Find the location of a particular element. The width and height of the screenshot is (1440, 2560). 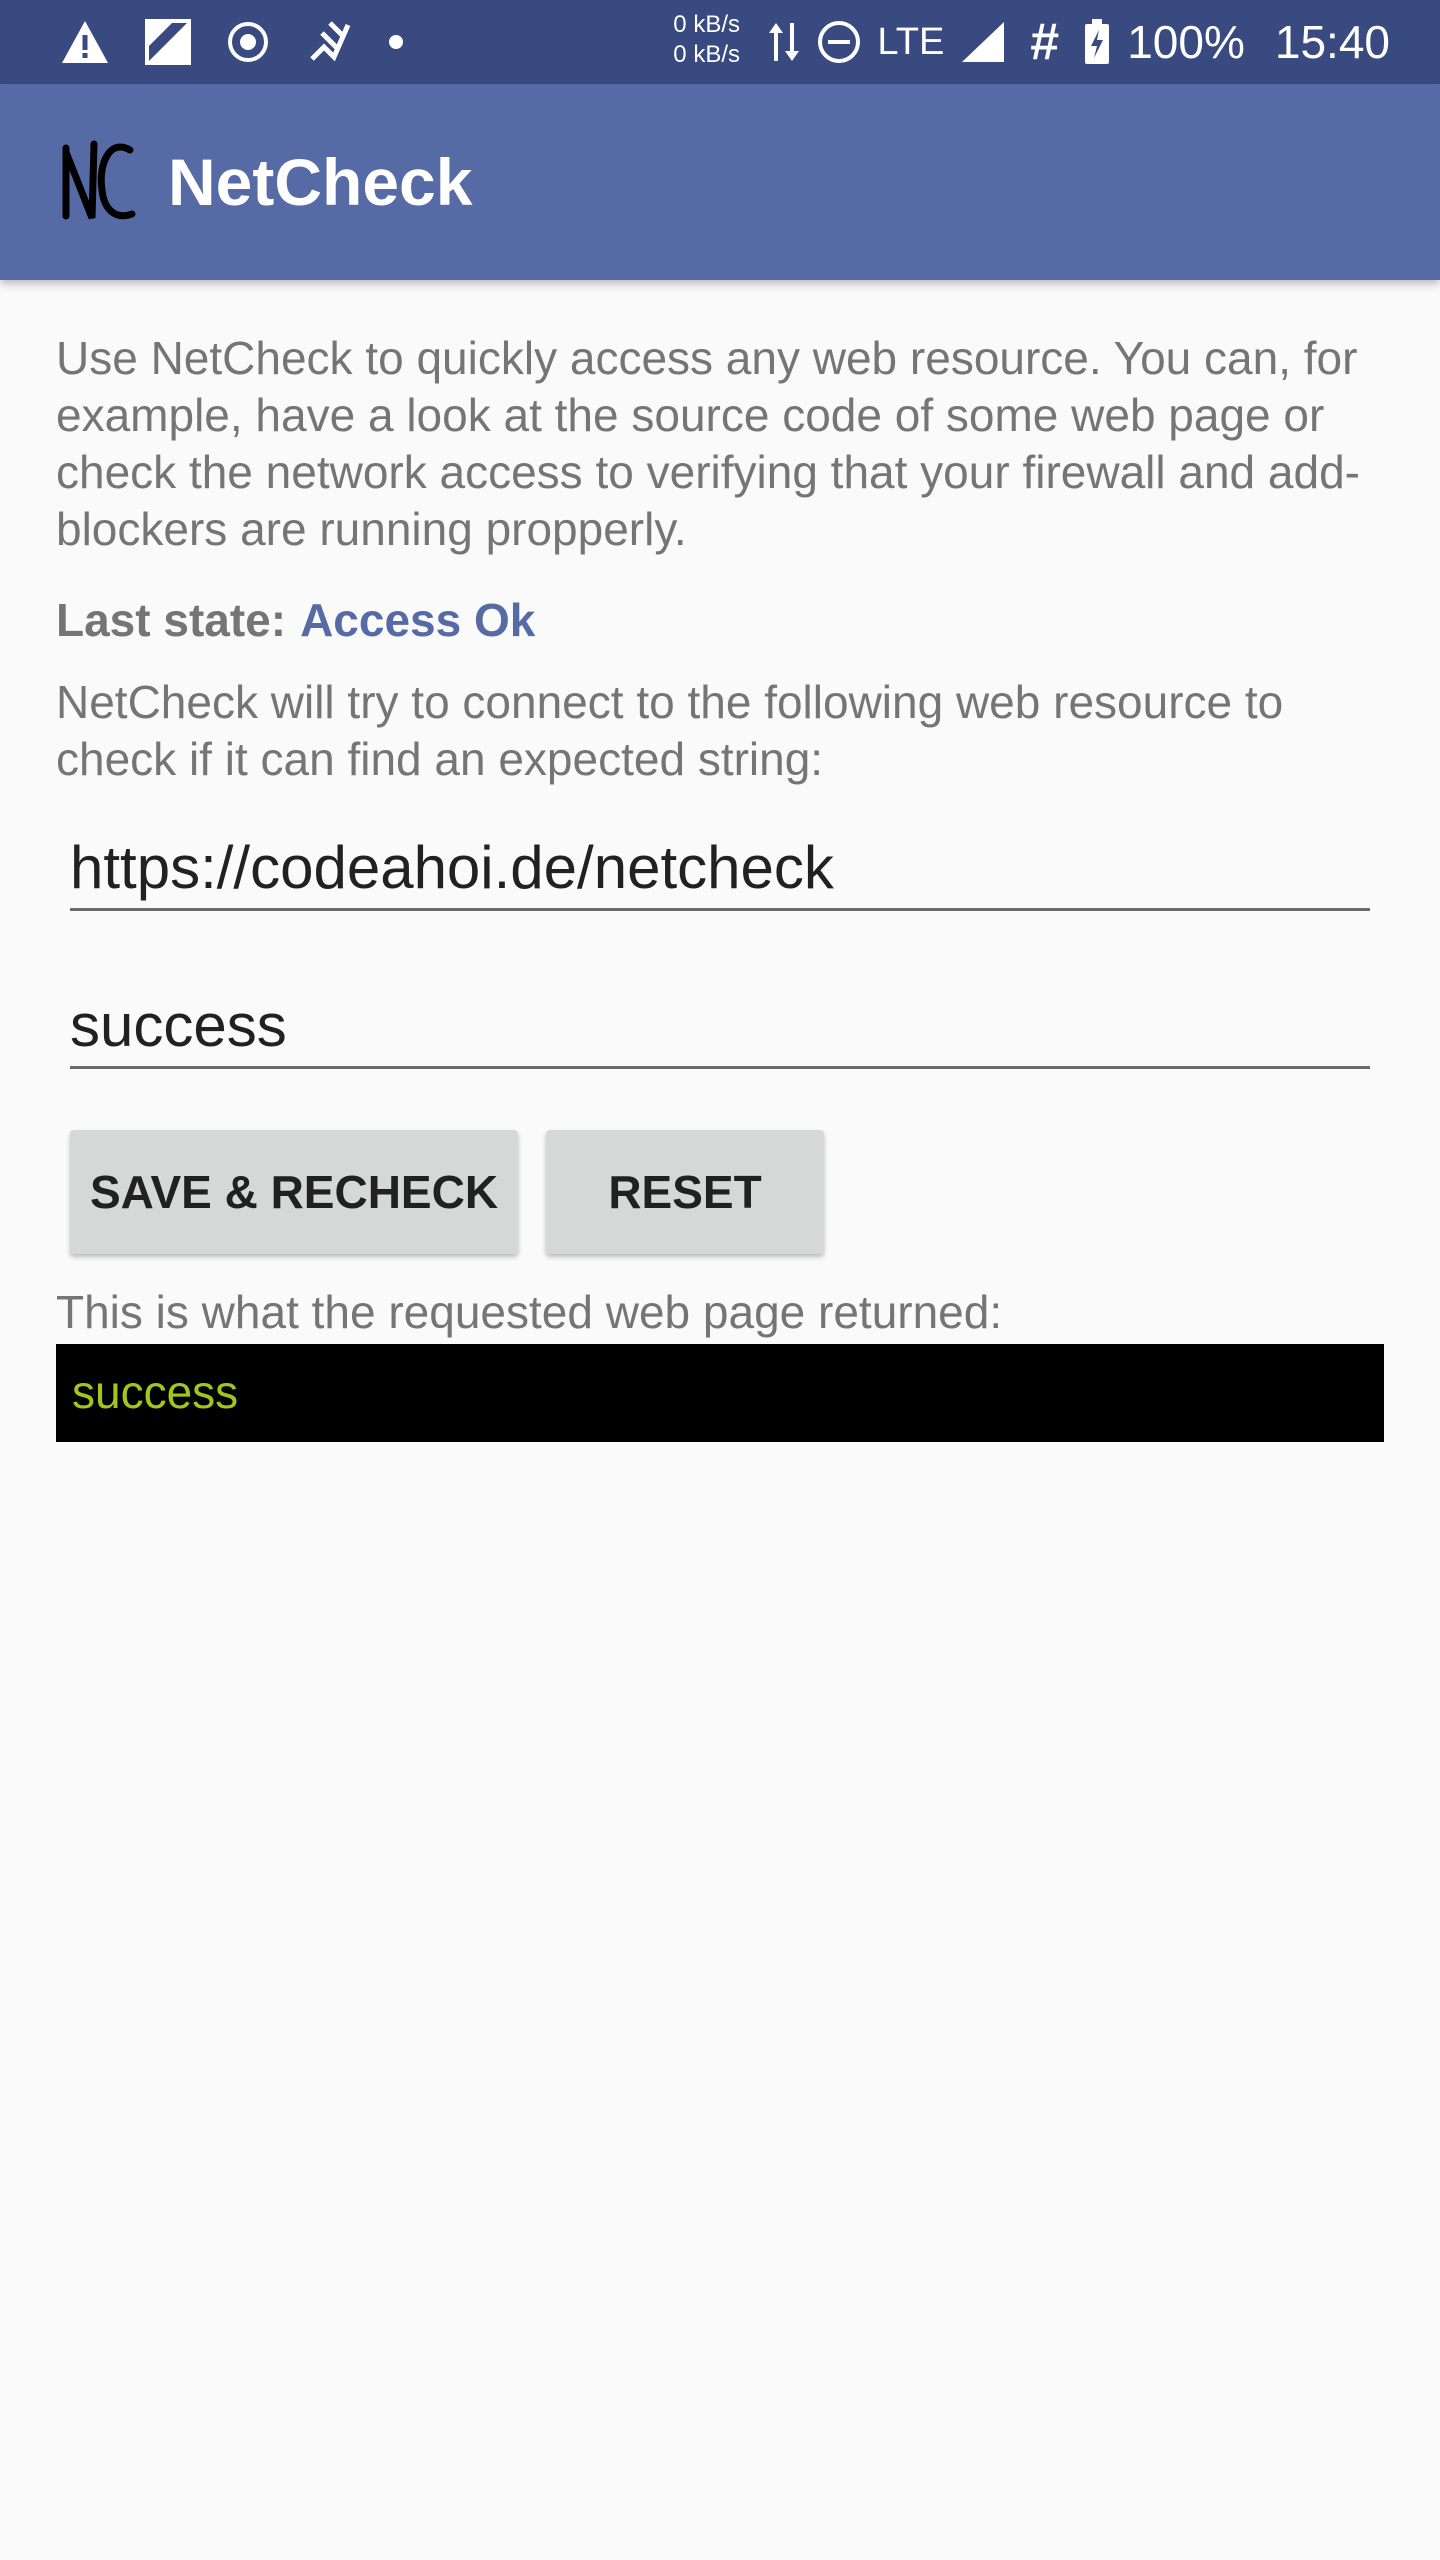

sim-icon is located at coordinates (168, 42).